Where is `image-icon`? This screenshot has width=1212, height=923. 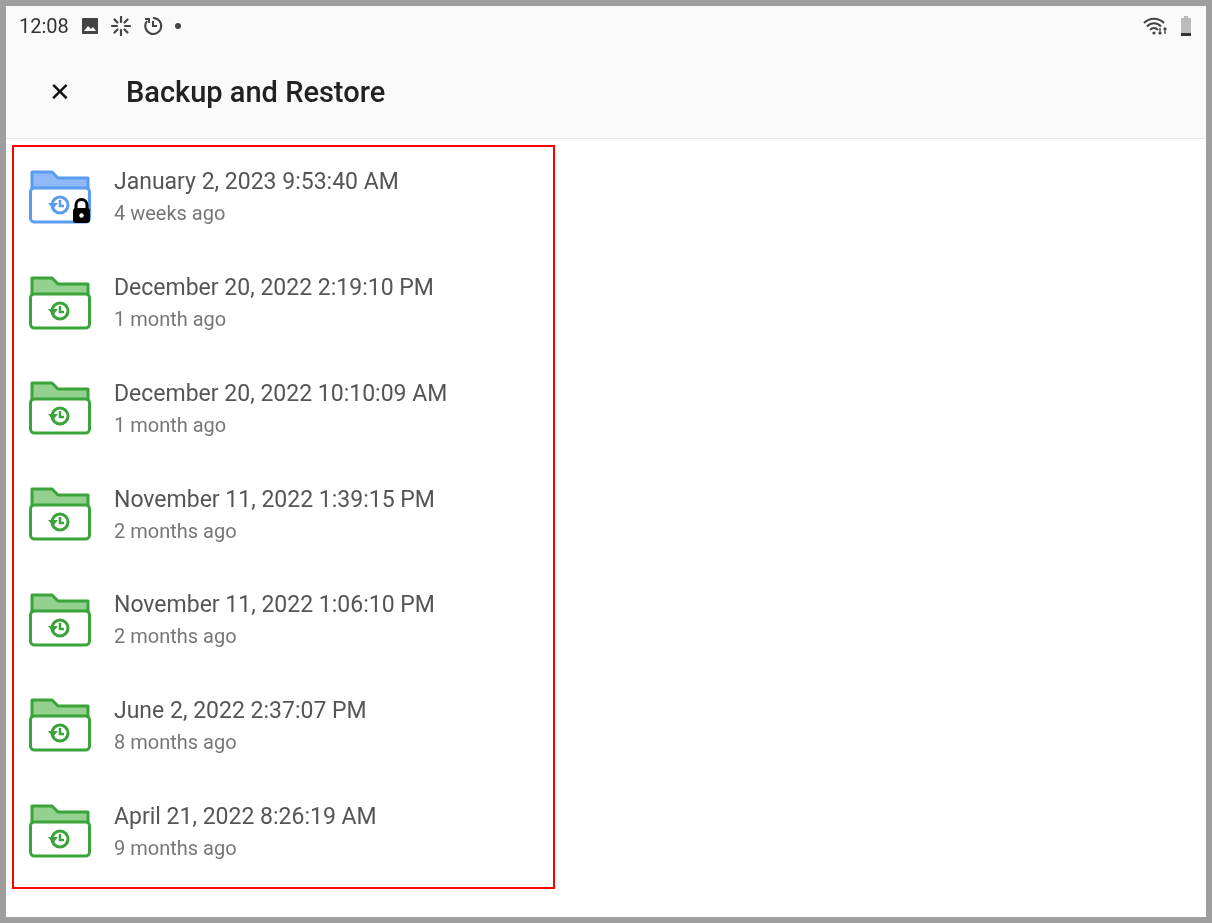 image-icon is located at coordinates (89, 26).